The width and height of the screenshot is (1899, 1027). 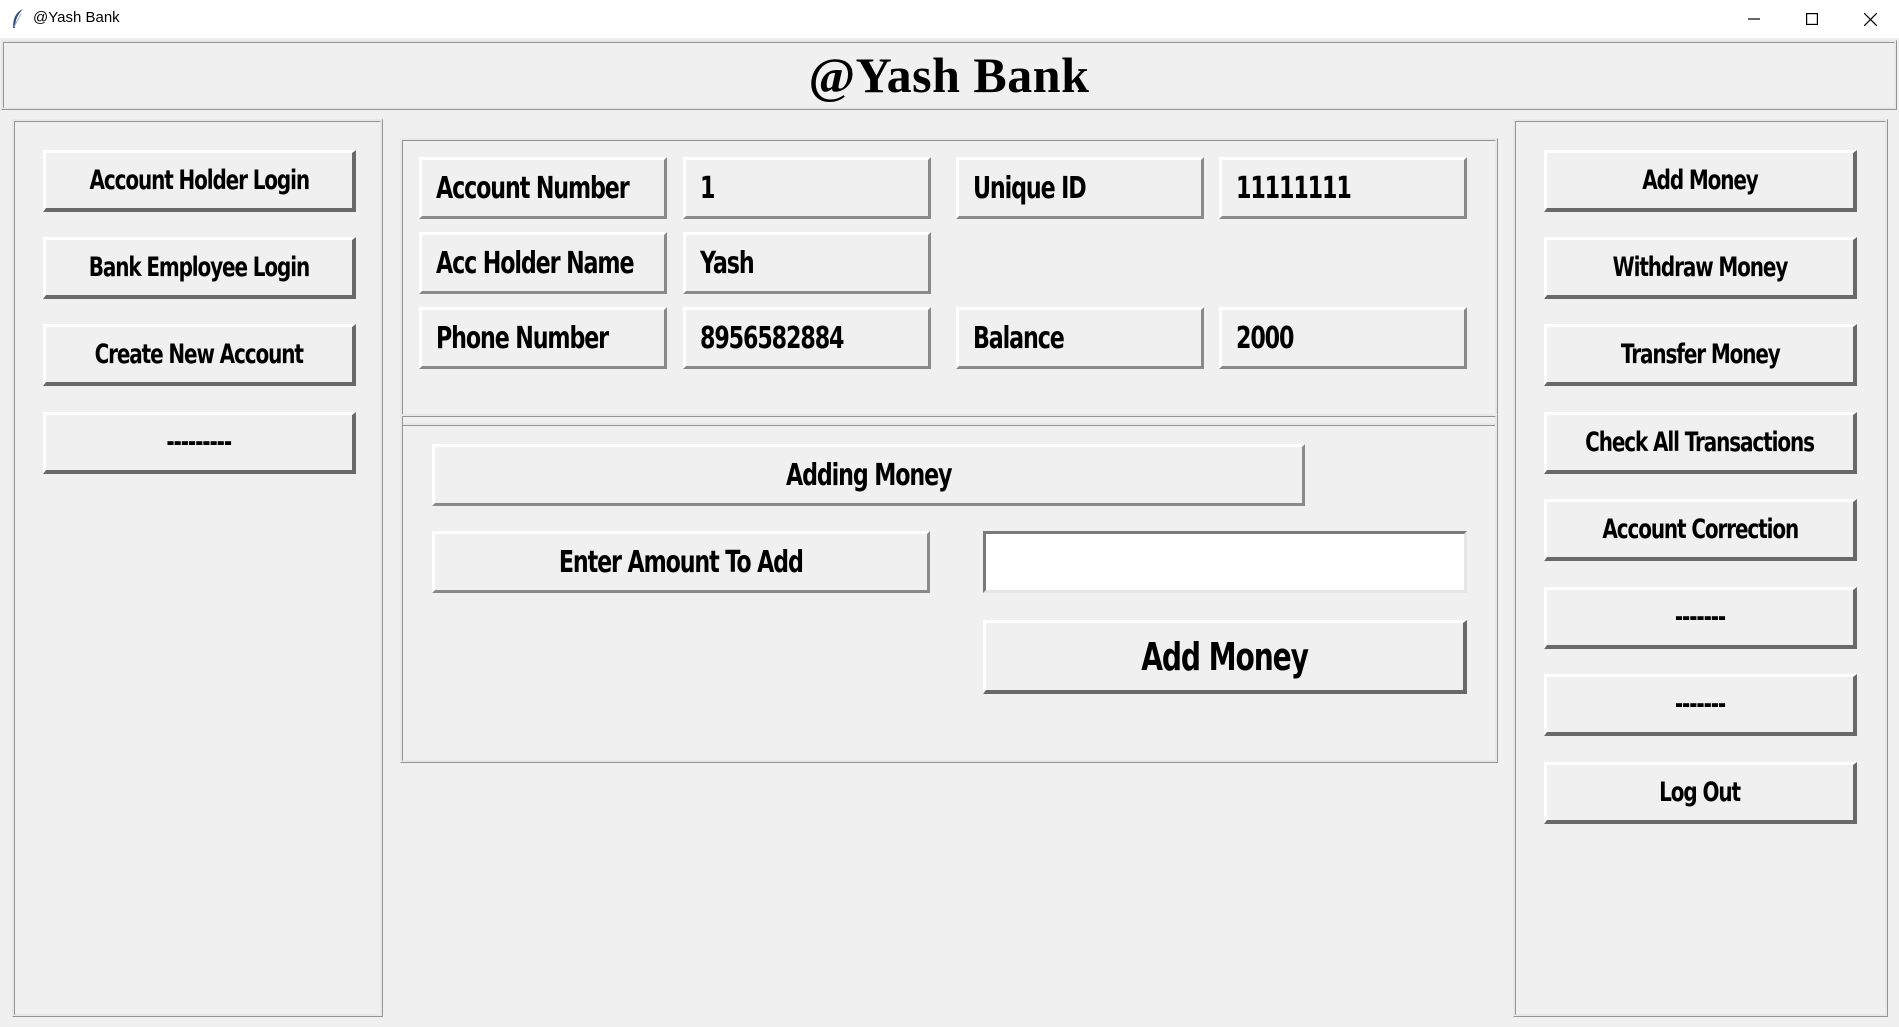 What do you see at coordinates (1700, 530) in the screenshot?
I see `account-correction-button: Account Correction` at bounding box center [1700, 530].